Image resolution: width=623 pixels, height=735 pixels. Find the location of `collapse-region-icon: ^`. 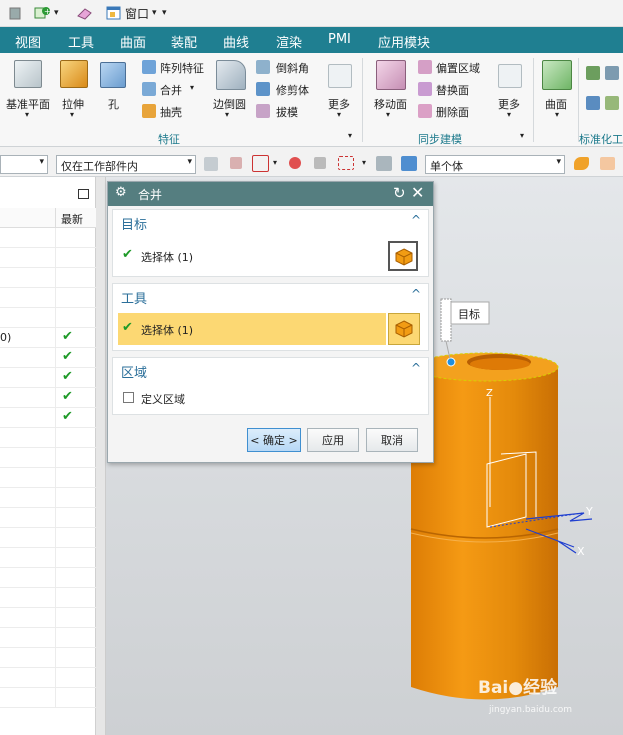

collapse-region-icon: ^ is located at coordinates (416, 368).